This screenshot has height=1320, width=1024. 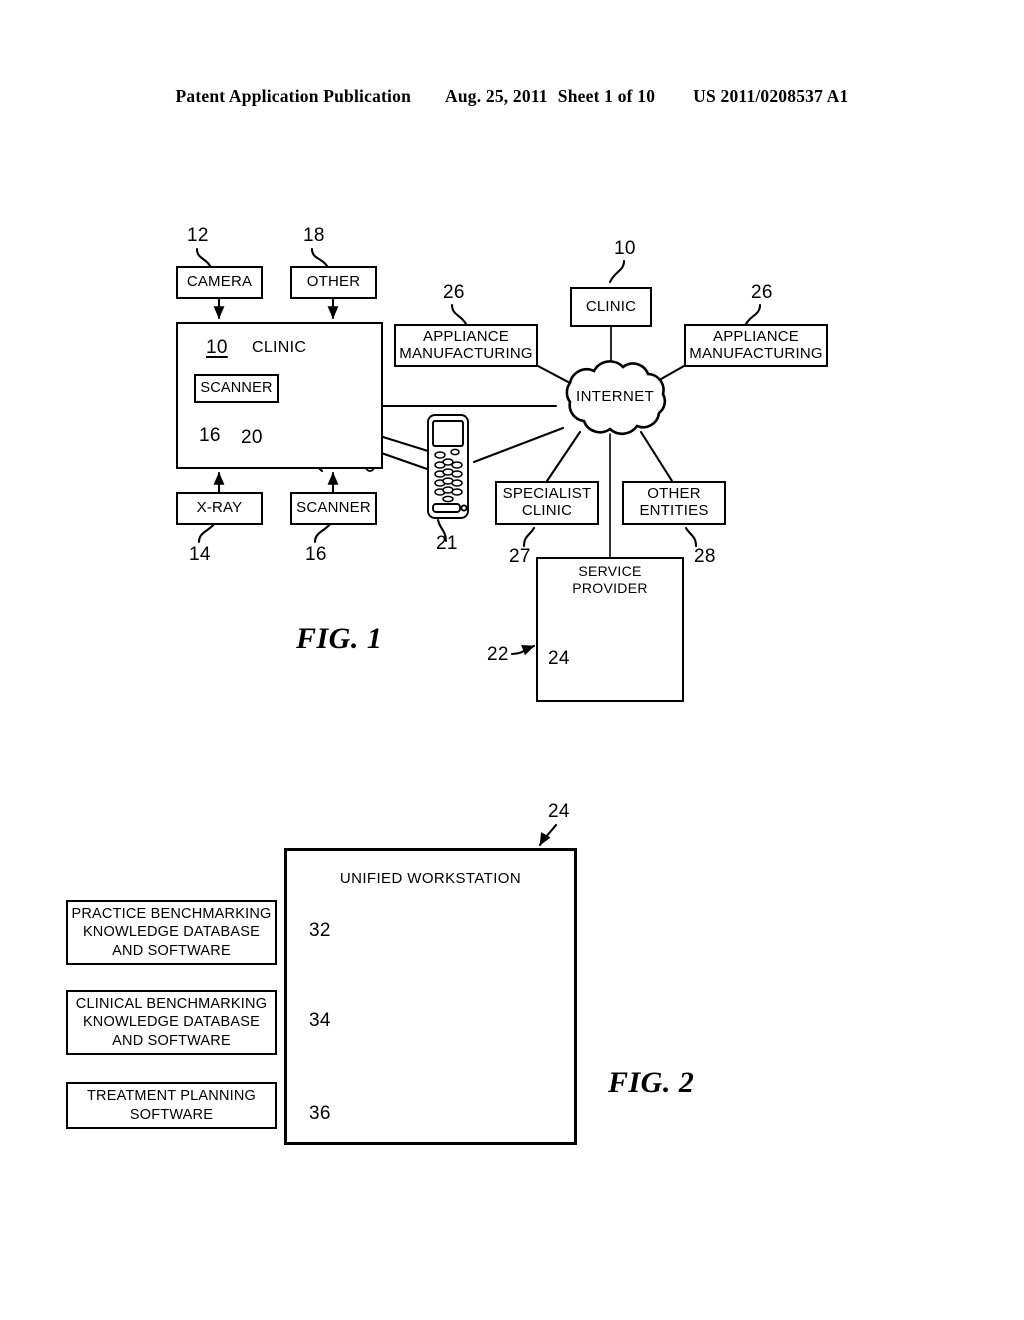 I want to click on ref-10-remote: 10, so click(x=625, y=248).